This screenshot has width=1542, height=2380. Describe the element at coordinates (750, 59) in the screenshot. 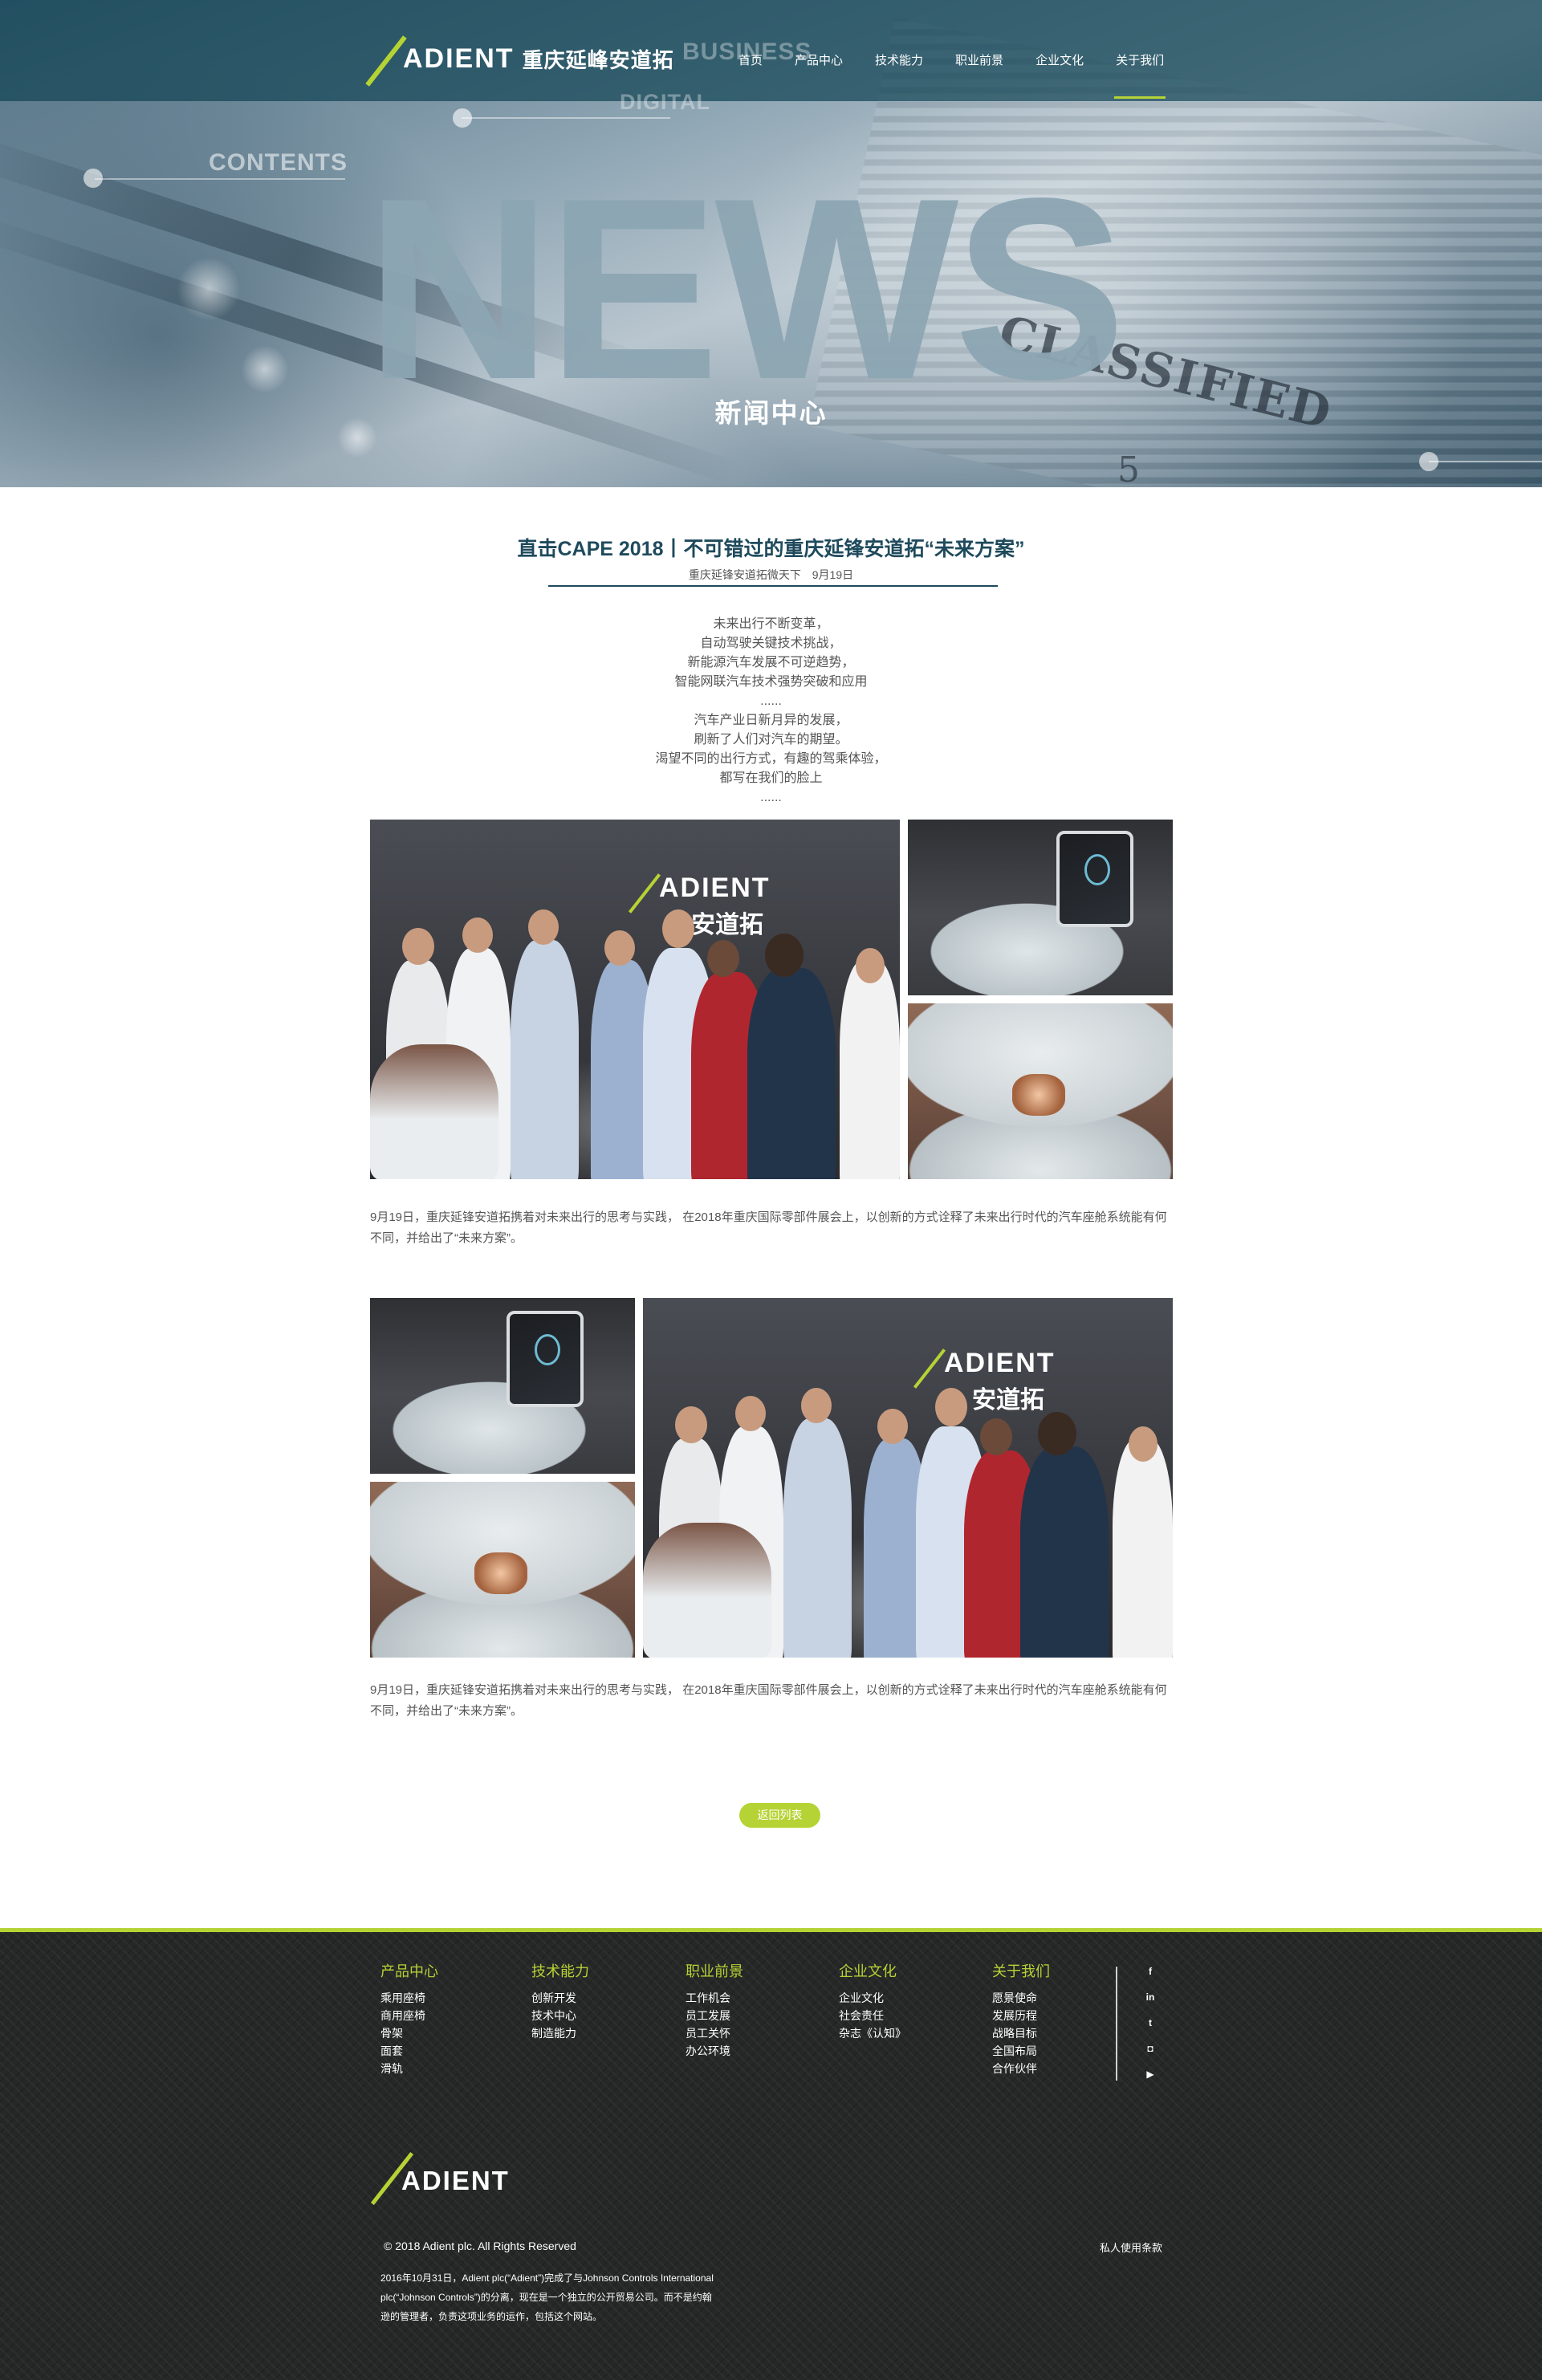

I see `nav-item-home: 首页` at that location.